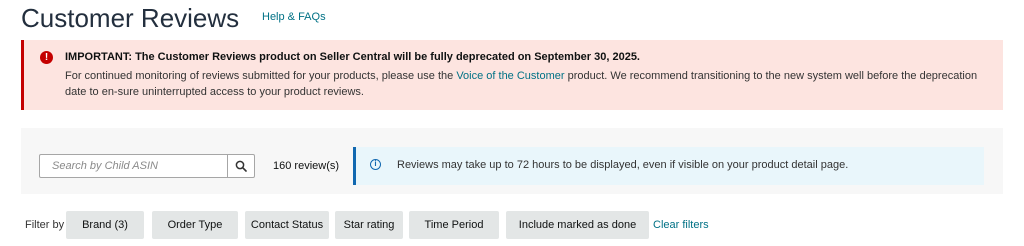 Image resolution: width=1024 pixels, height=246 pixels. Describe the element at coordinates (306, 166) in the screenshot. I see `review-count: 160 review(s)` at that location.